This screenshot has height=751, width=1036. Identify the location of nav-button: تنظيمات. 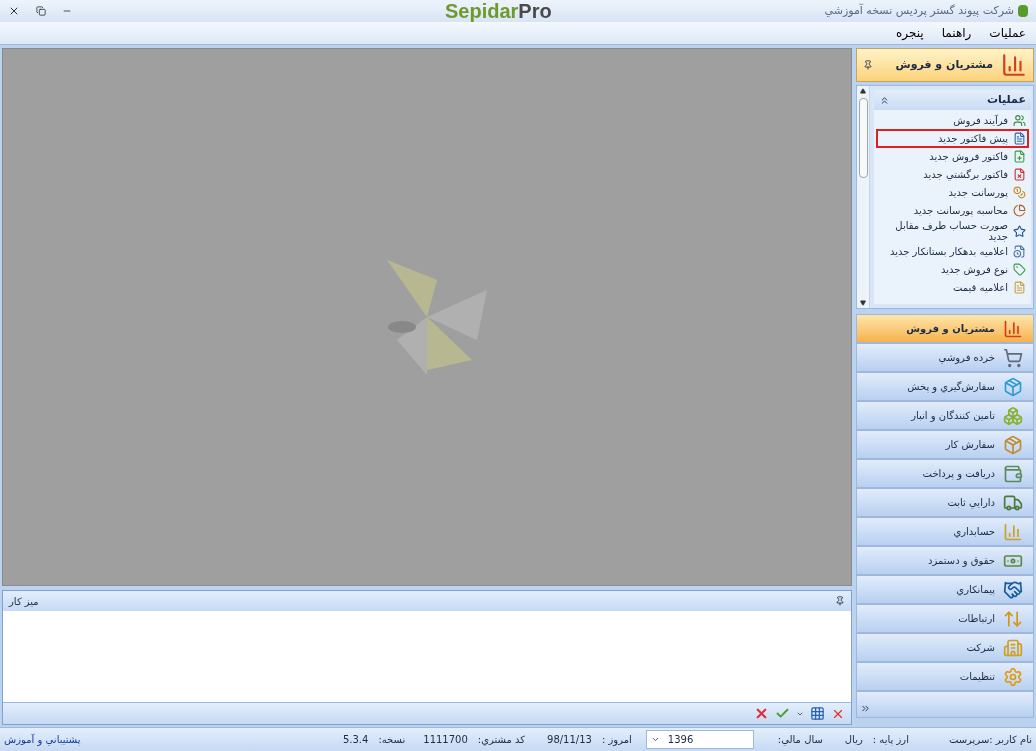
(945, 676).